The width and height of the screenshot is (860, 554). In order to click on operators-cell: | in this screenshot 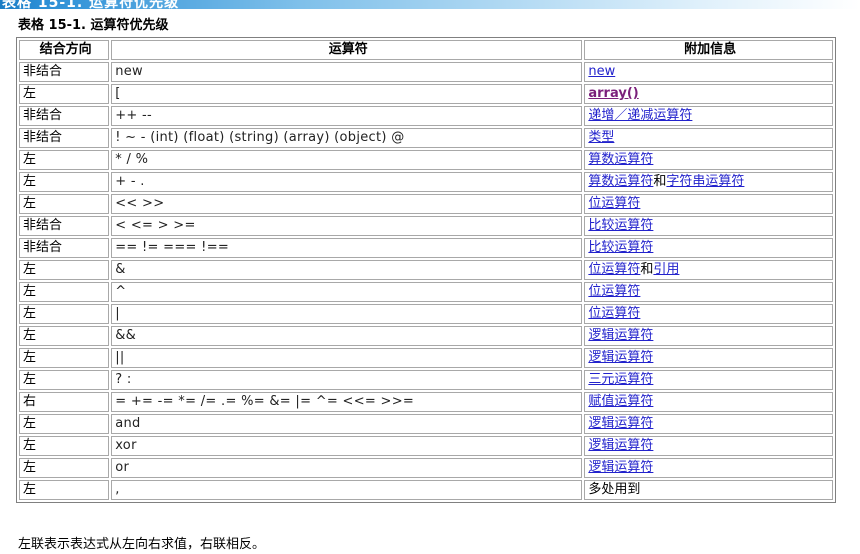, I will do `click(347, 314)`.